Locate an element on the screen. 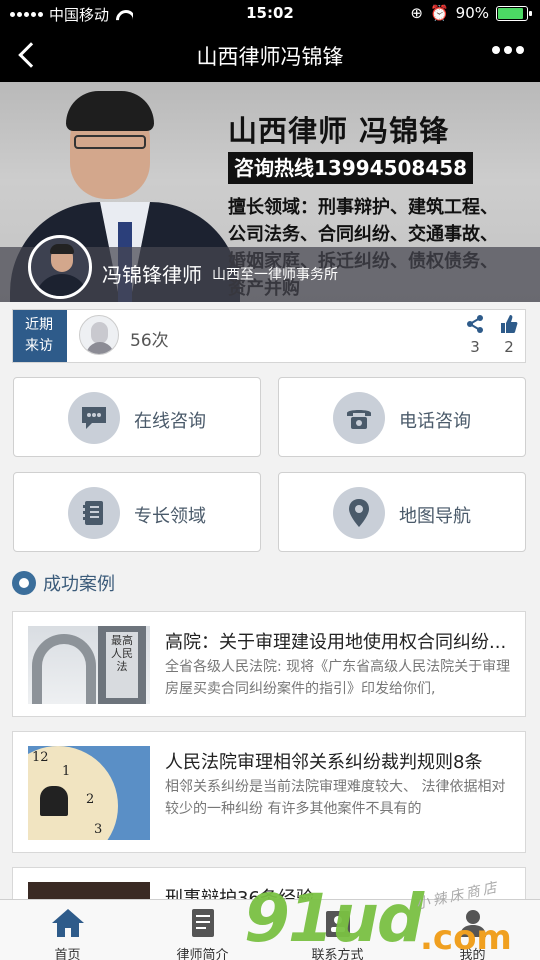 The height and width of the screenshot is (960, 540). like-count: 2 is located at coordinates (509, 347).